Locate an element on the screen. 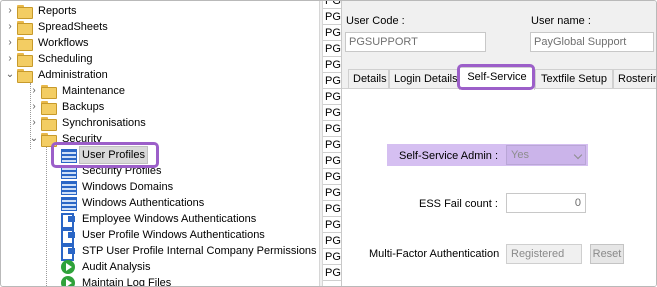  tree-item-maintenance: › Maintenance is located at coordinates (77, 91).